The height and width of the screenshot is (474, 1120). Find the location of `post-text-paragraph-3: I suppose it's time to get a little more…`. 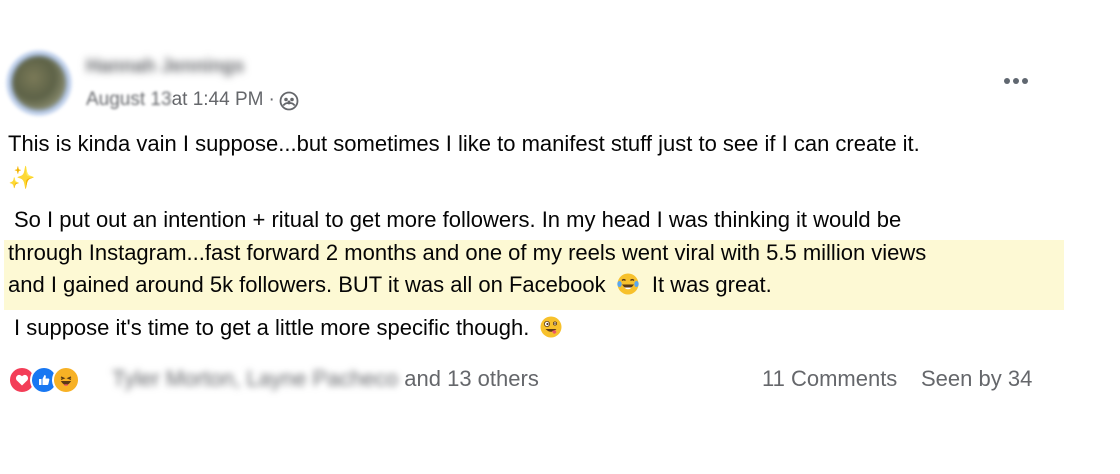

post-text-paragraph-3: I suppose it's time to get a little more… is located at coordinates (288, 328).